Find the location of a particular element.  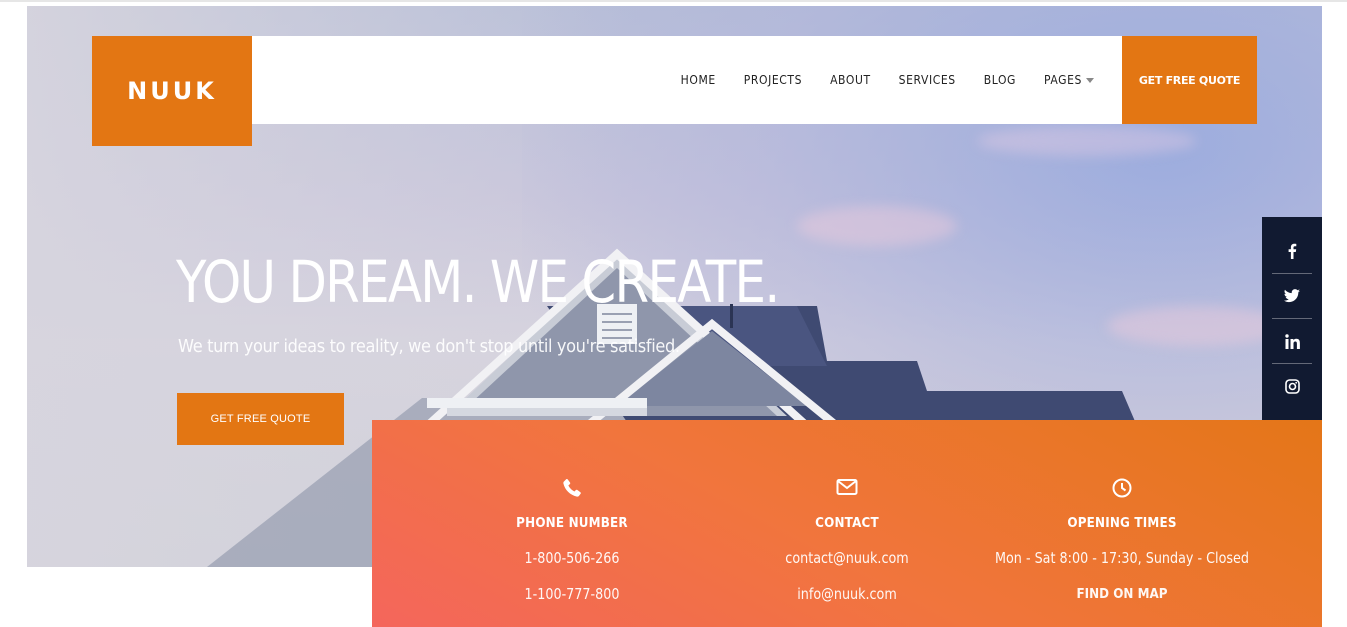

nav-item-label: PROJECTS is located at coordinates (773, 80).